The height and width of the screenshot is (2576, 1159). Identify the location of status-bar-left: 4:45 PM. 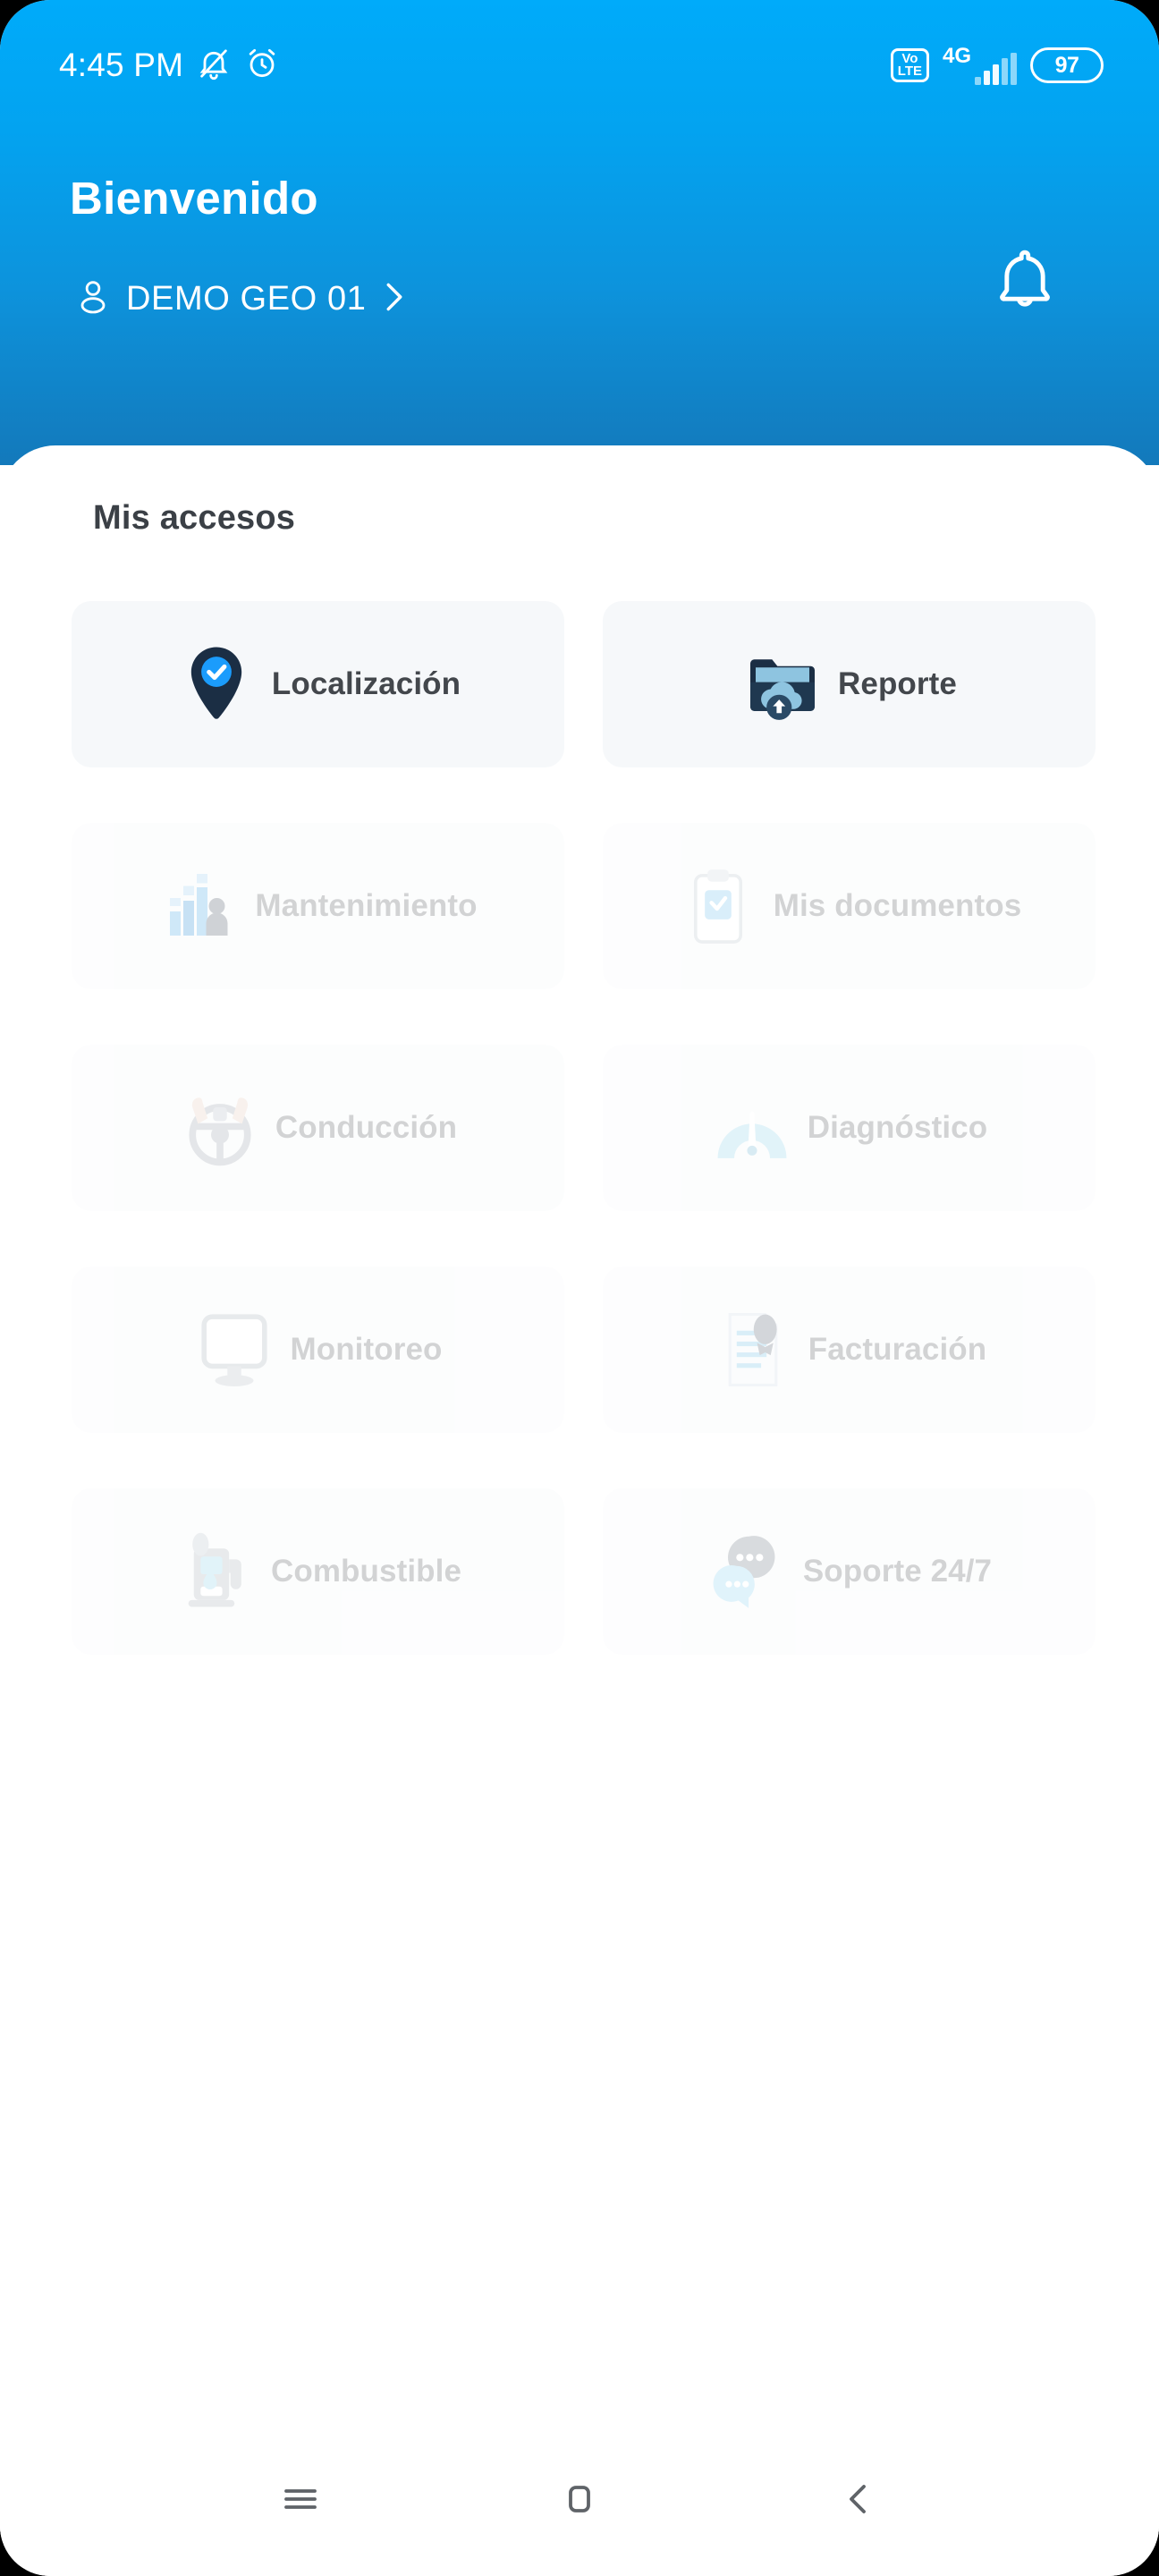
(169, 66).